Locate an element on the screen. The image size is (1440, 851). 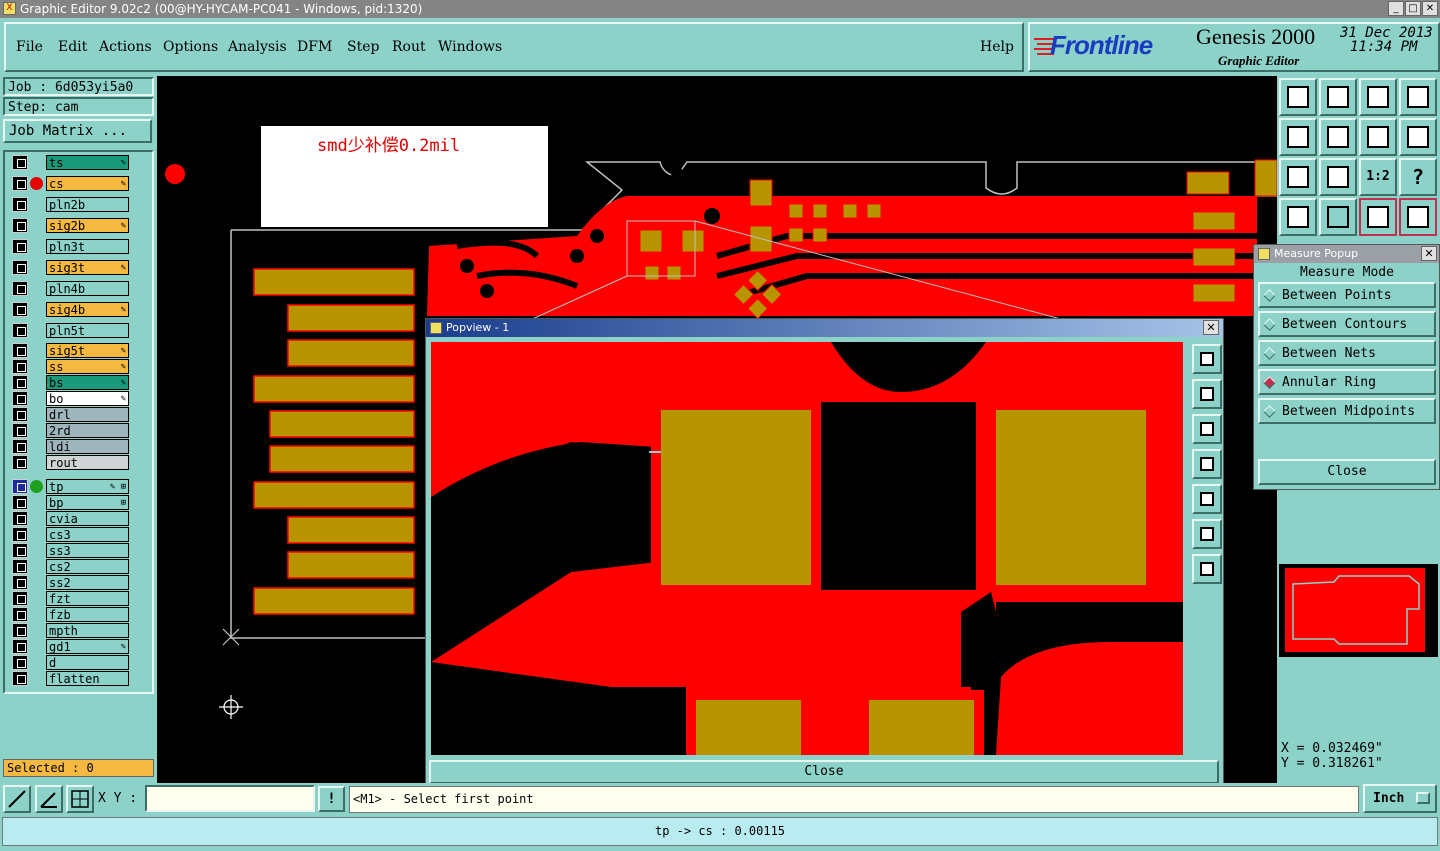
layer-name: pln2b is located at coordinates (87, 204).